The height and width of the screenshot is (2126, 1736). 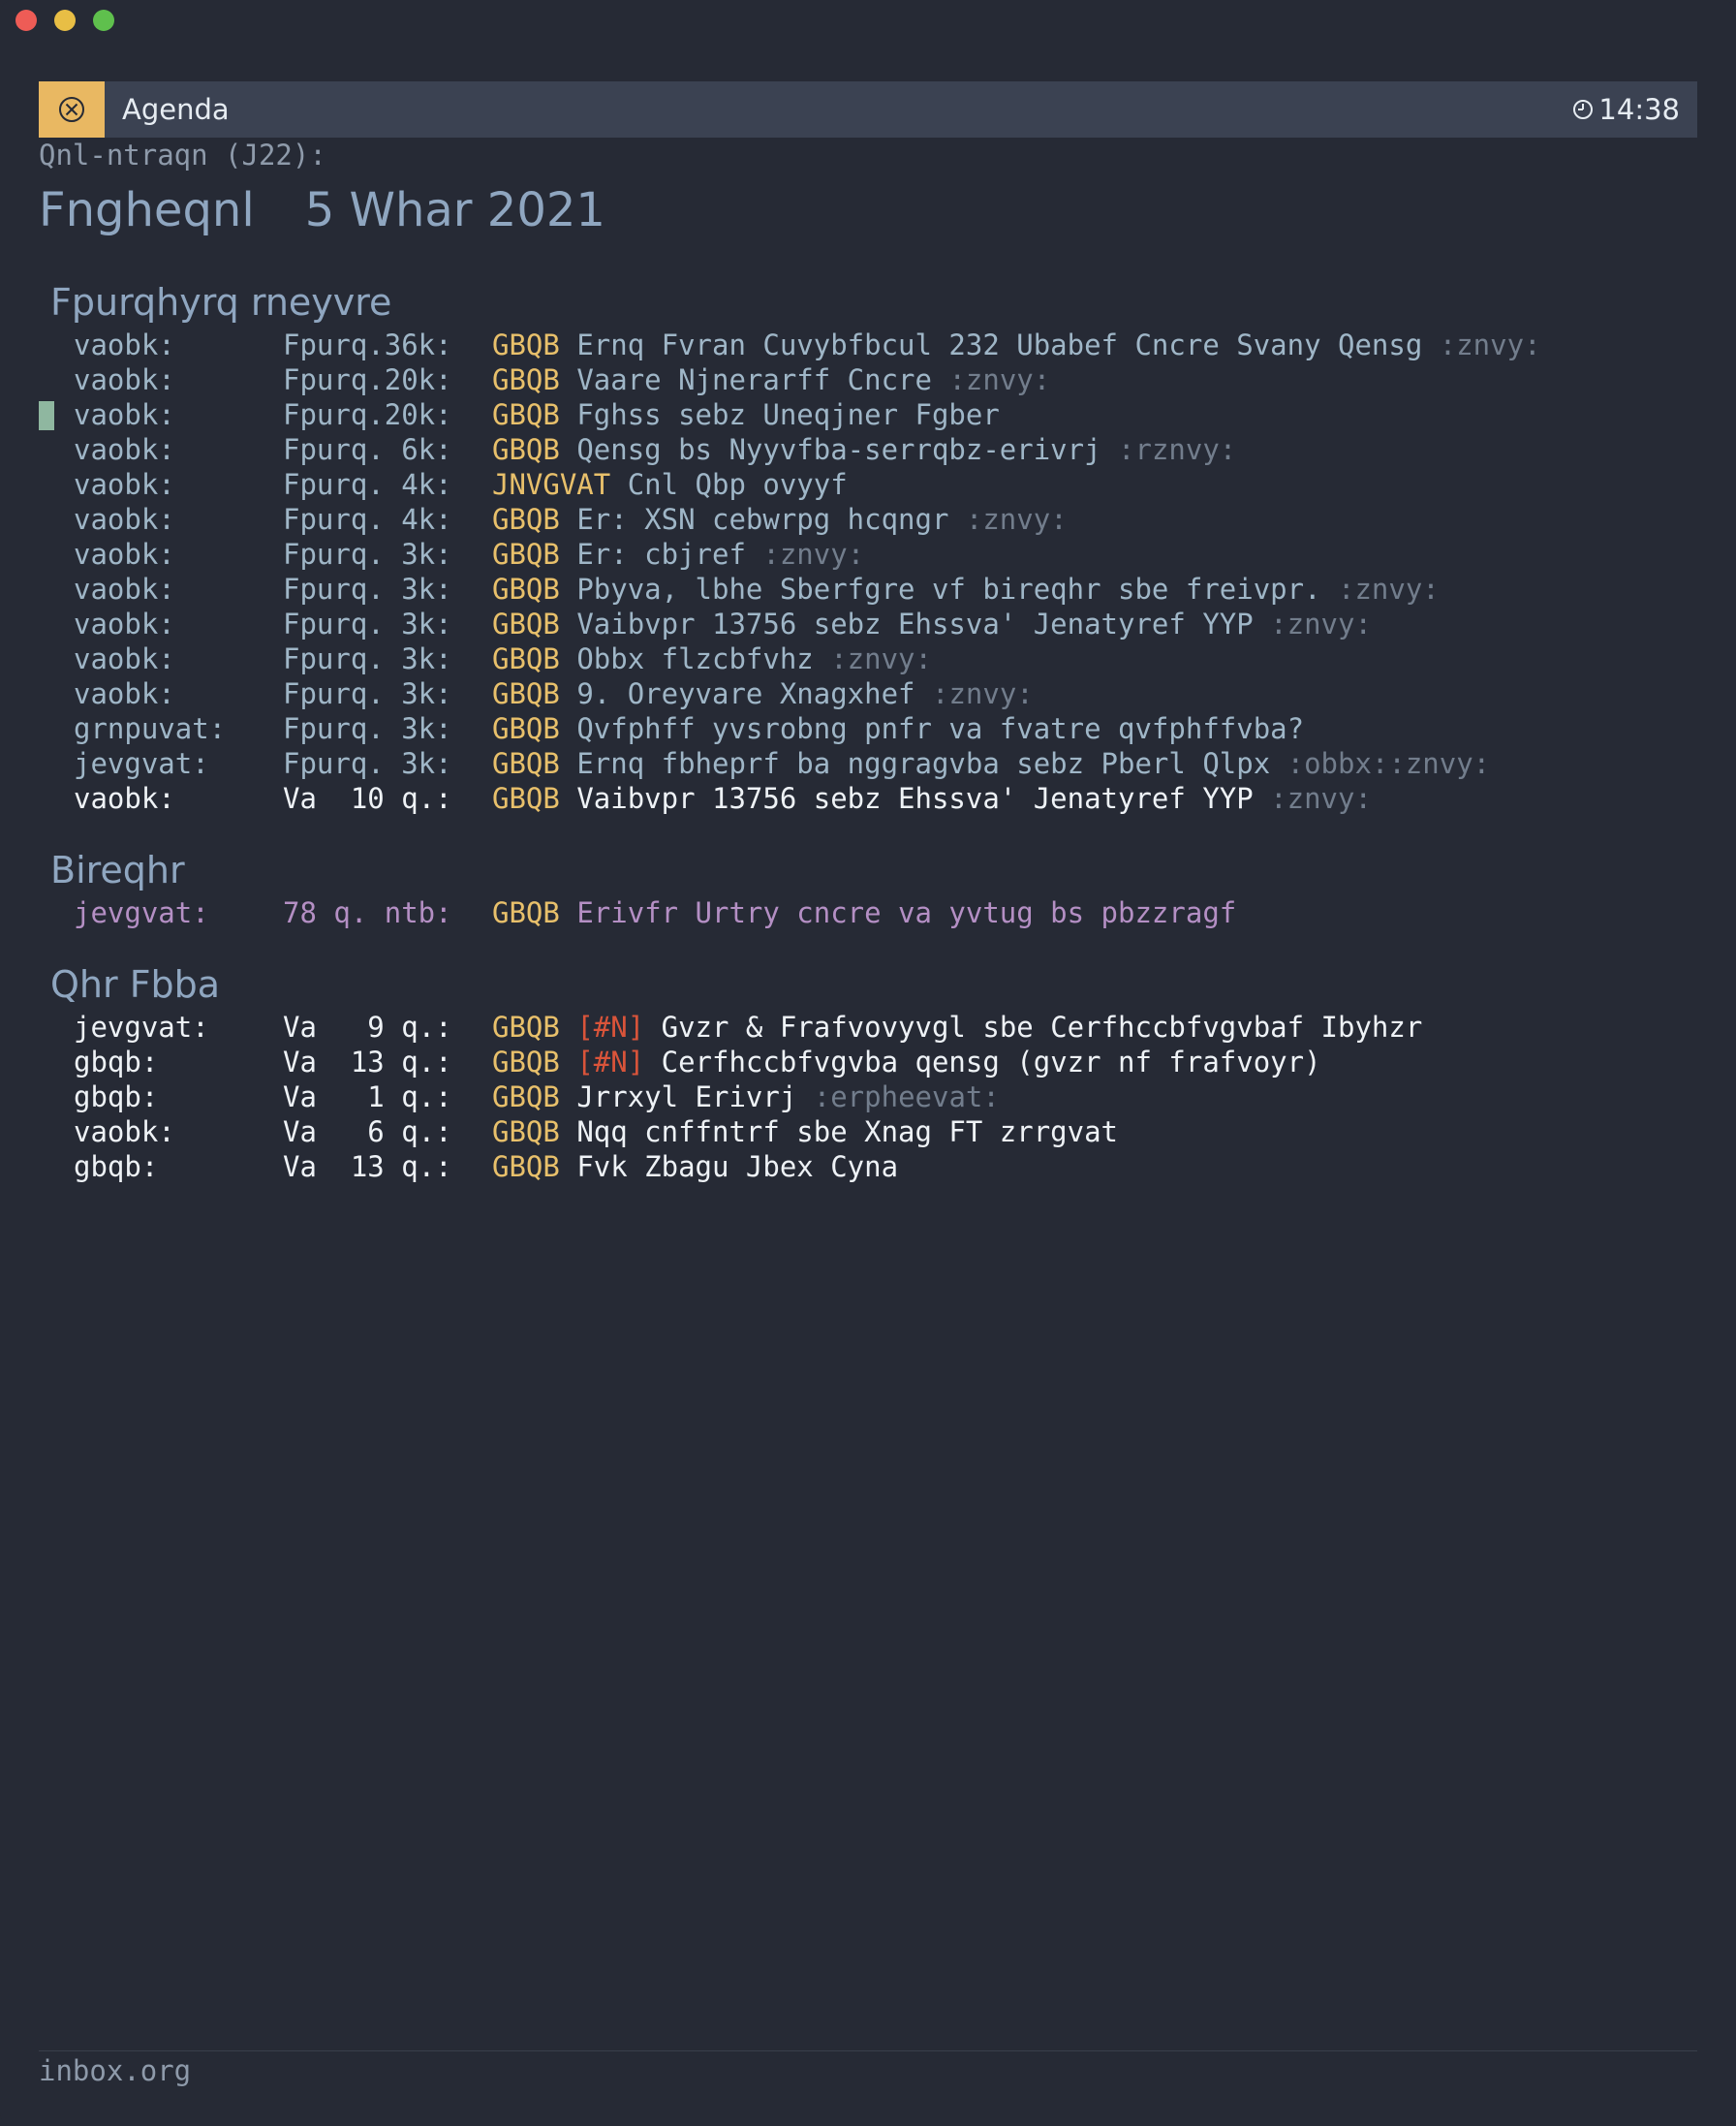 I want to click on item-schedule: Fpurq. 4k:, so click(x=367, y=484).